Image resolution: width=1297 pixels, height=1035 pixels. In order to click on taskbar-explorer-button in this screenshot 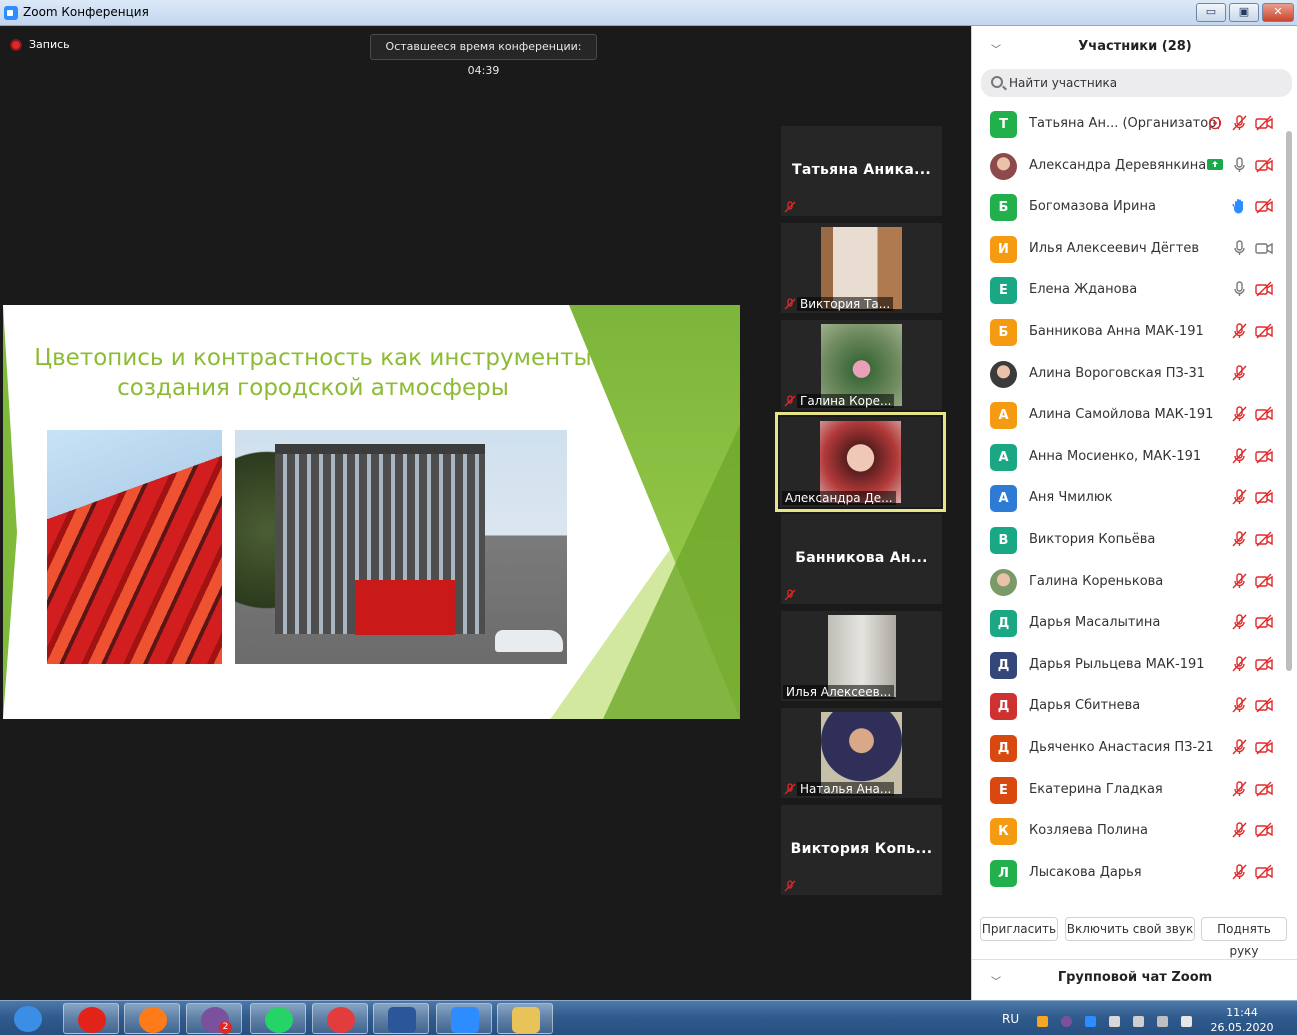, I will do `click(525, 1018)`.